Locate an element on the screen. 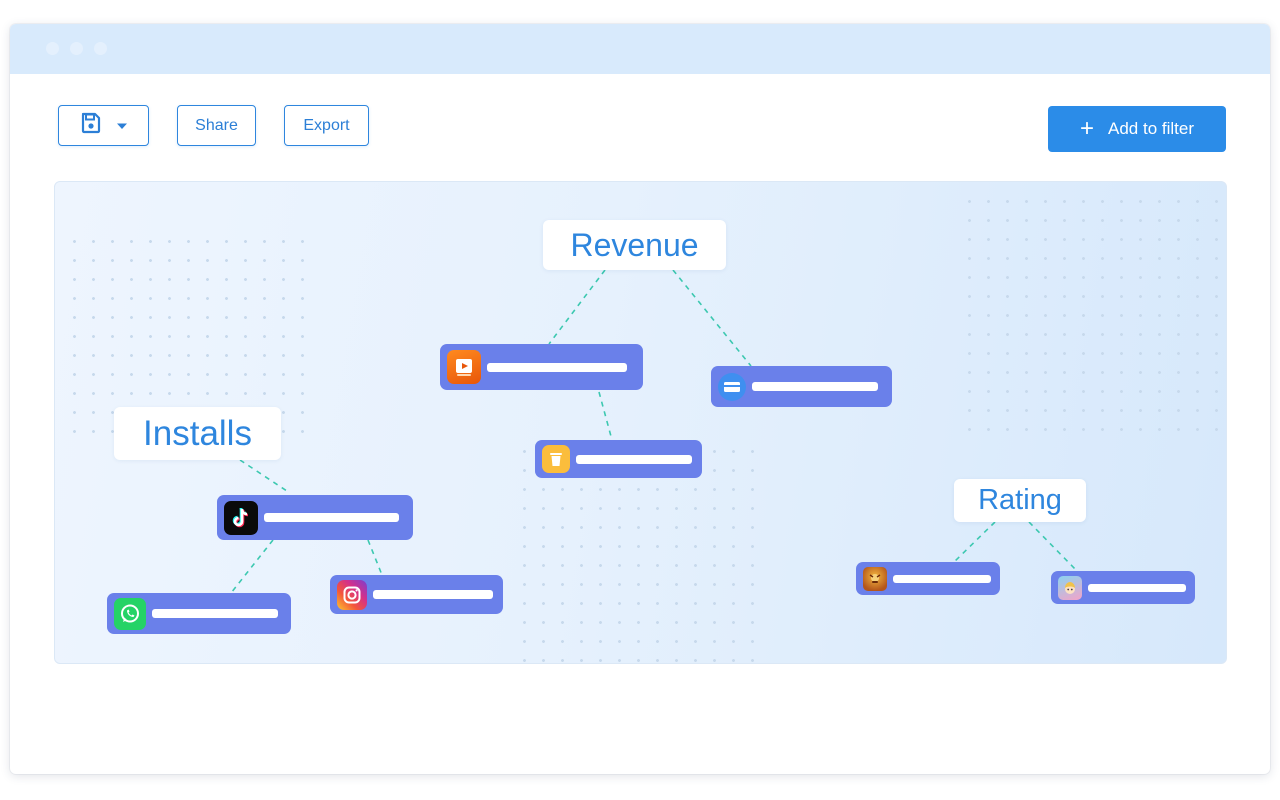 This screenshot has height=800, width=1280. window-dot-close is located at coordinates (52, 48).